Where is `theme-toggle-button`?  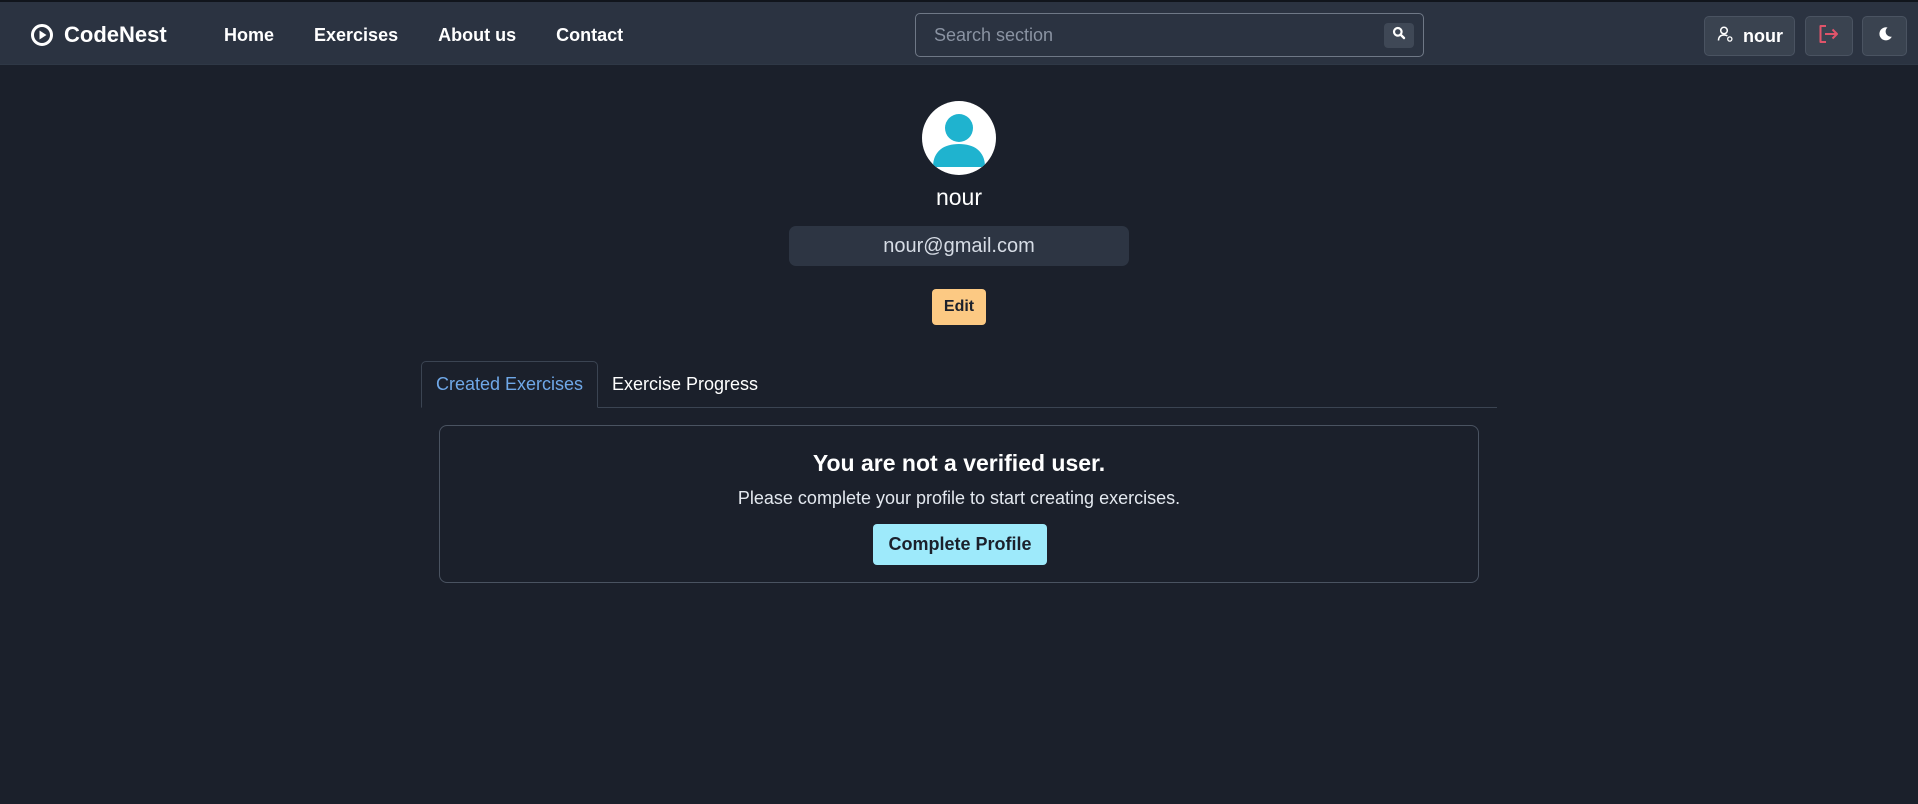 theme-toggle-button is located at coordinates (1884, 36).